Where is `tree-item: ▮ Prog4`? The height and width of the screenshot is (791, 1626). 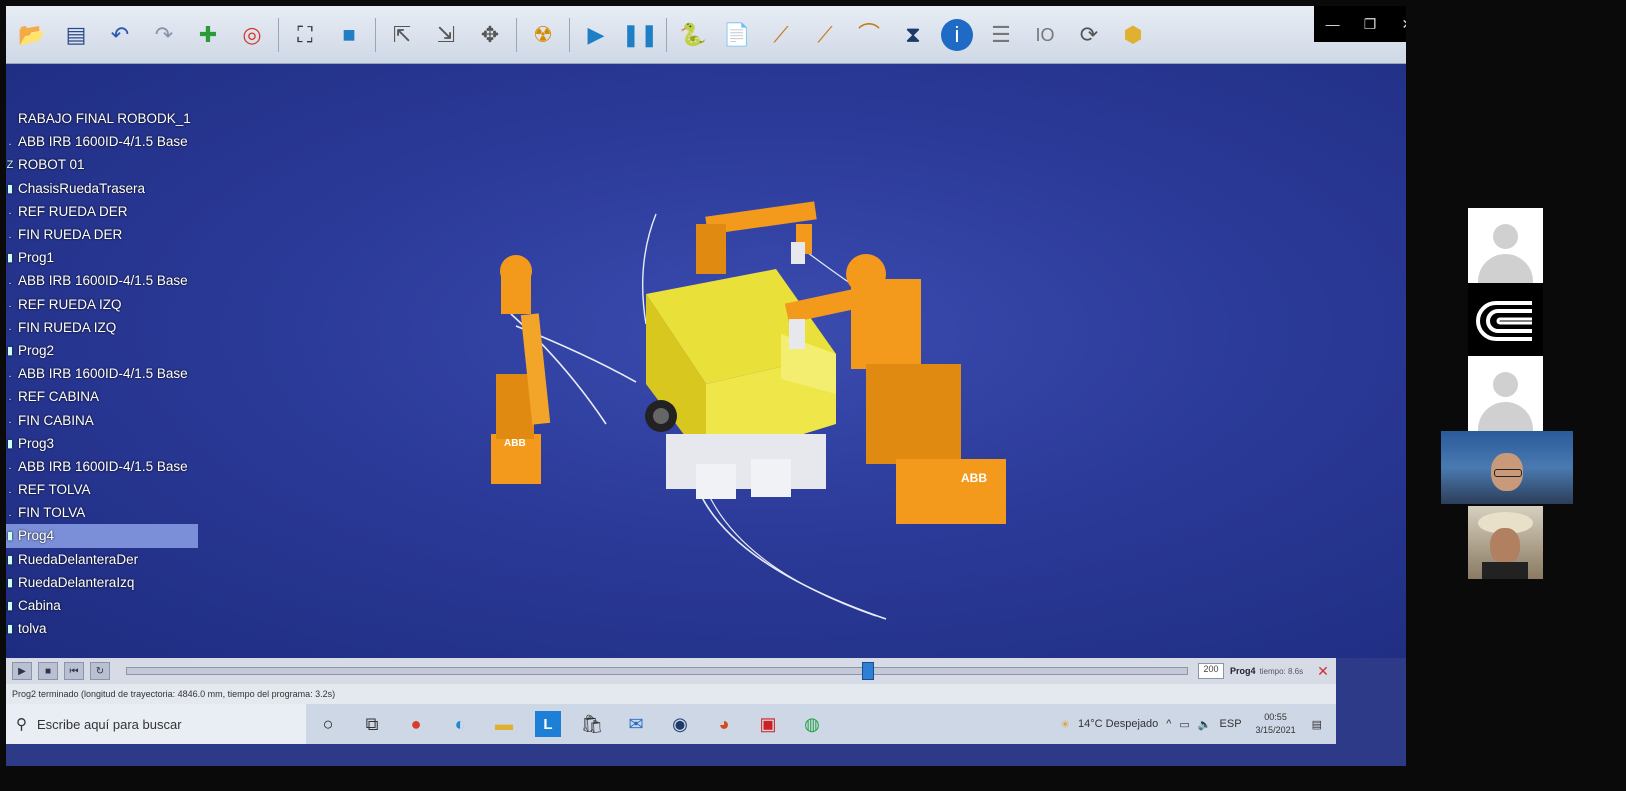
tree-item: ▮ Prog4 is located at coordinates (102, 536).